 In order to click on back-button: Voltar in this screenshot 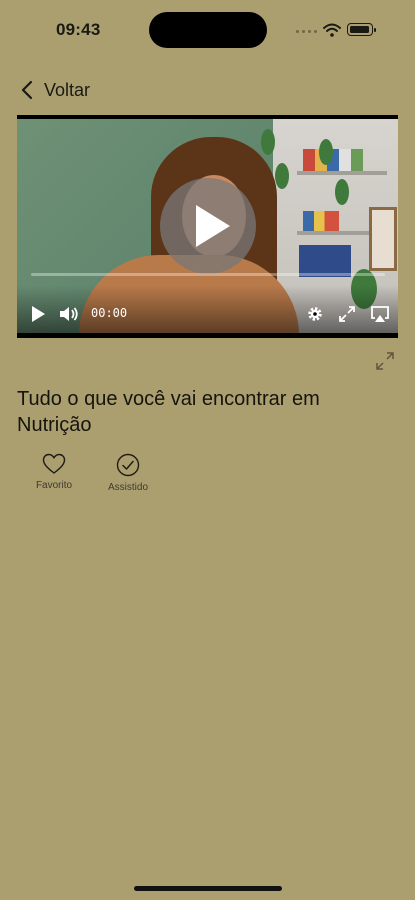, I will do `click(55, 90)`.